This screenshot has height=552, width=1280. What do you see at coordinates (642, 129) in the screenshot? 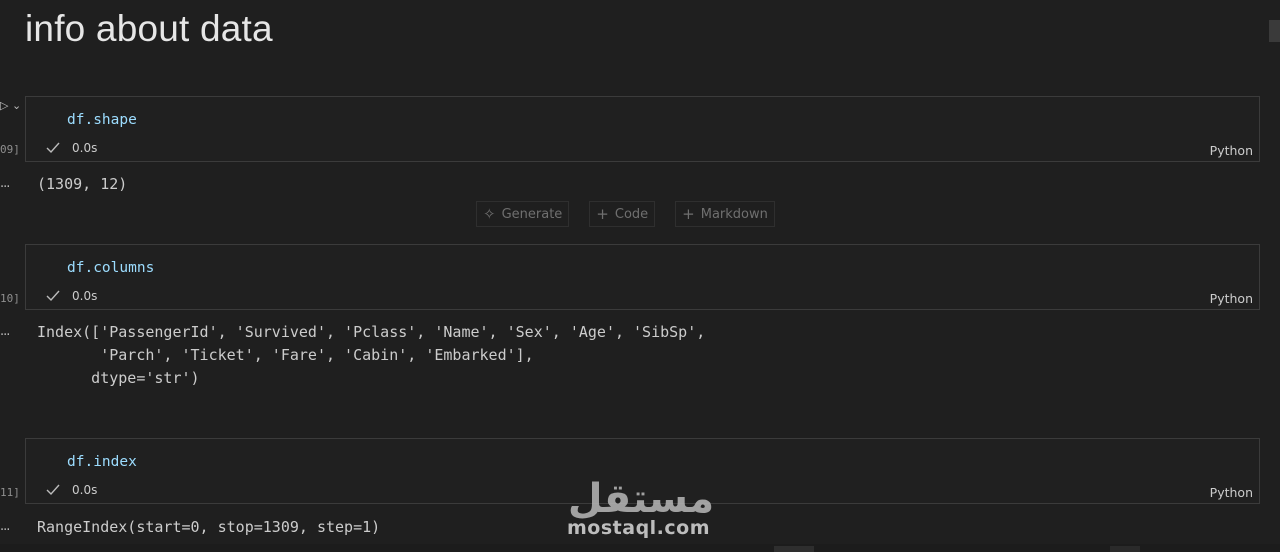
I see `code-cell-shape: df.shape 0.0s Python` at bounding box center [642, 129].